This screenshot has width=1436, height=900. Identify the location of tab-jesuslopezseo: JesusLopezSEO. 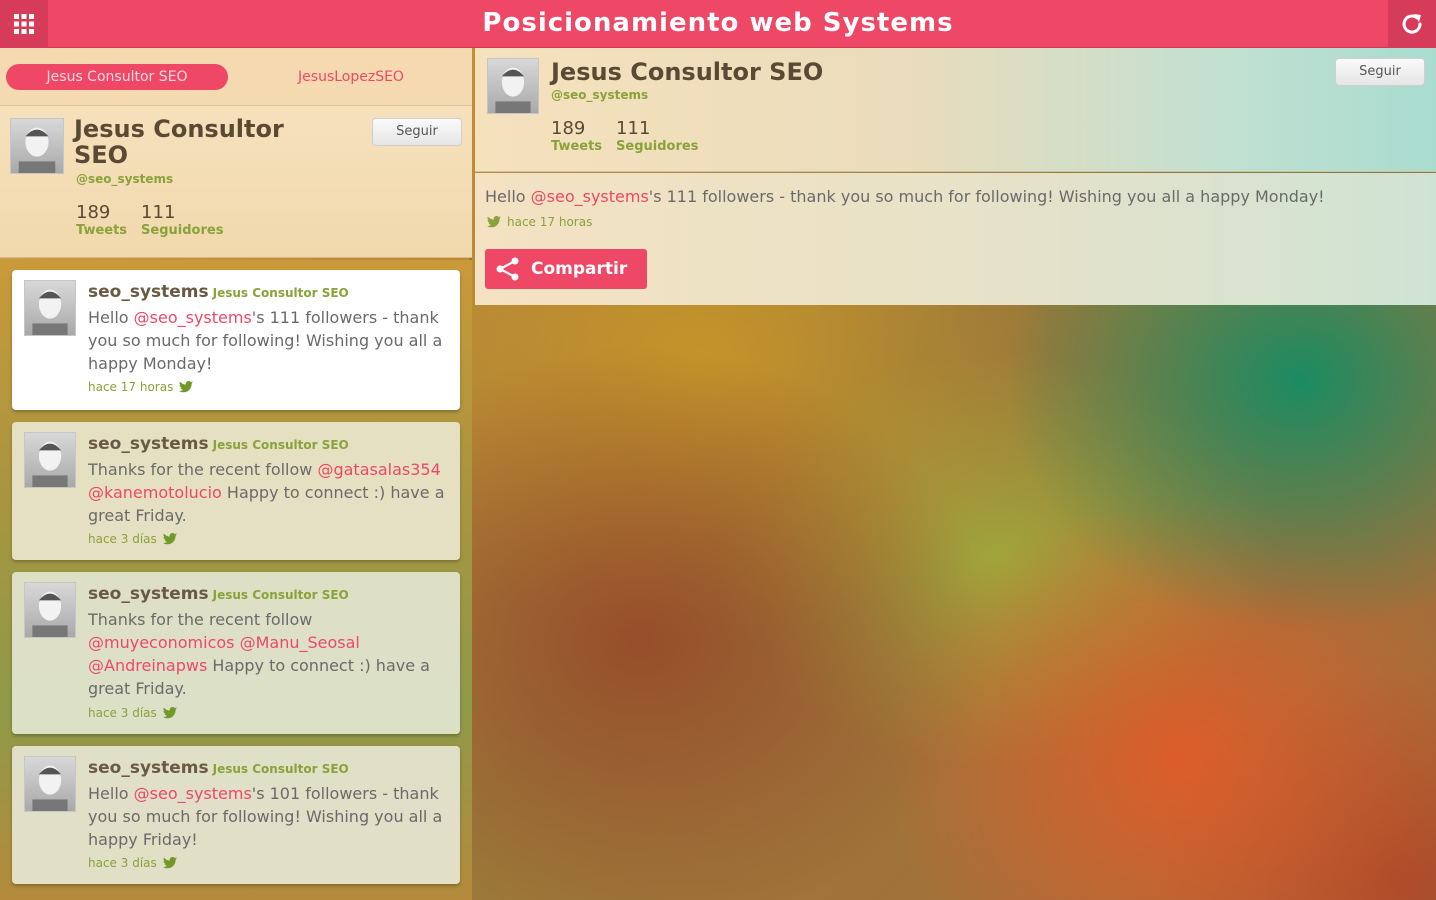
(351, 77).